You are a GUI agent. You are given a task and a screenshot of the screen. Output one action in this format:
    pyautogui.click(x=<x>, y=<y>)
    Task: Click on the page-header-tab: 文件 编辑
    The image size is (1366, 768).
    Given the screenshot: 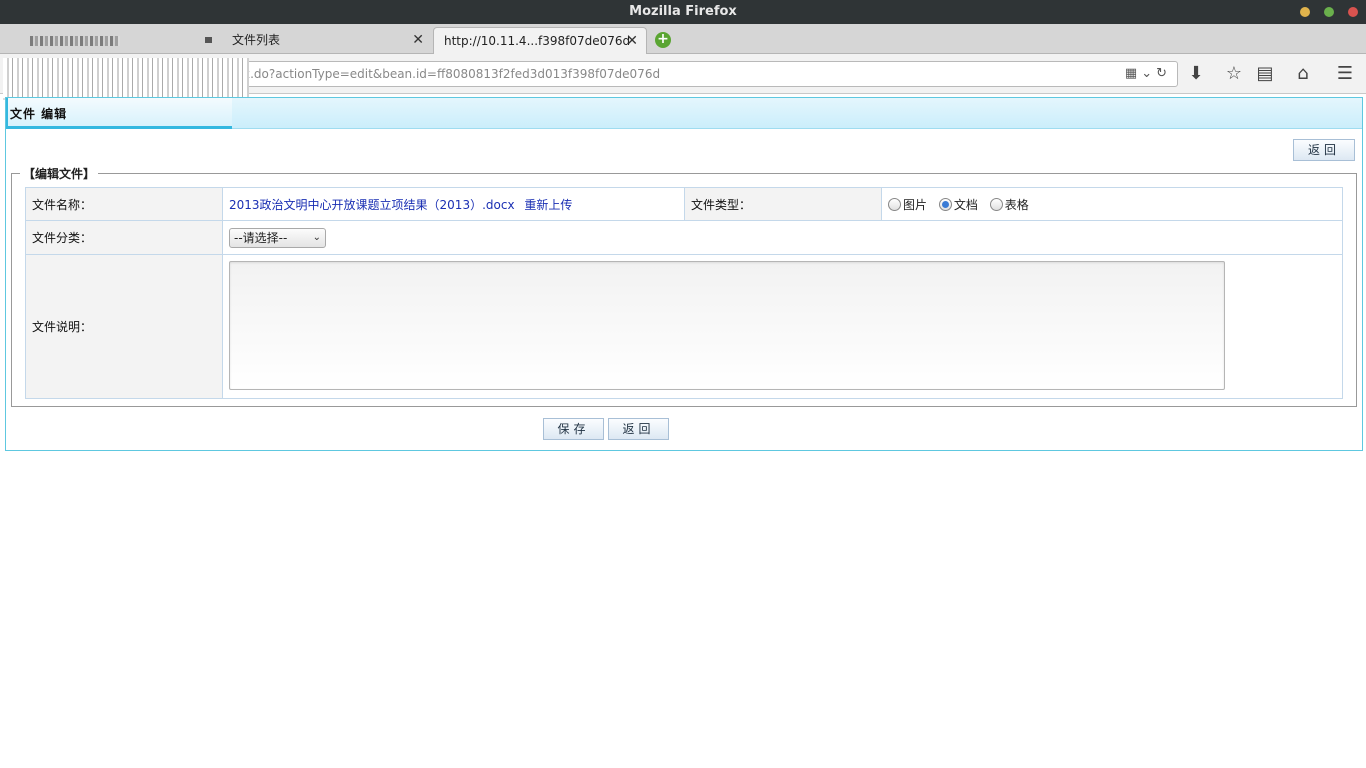 What is the action you would take?
    pyautogui.click(x=119, y=113)
    